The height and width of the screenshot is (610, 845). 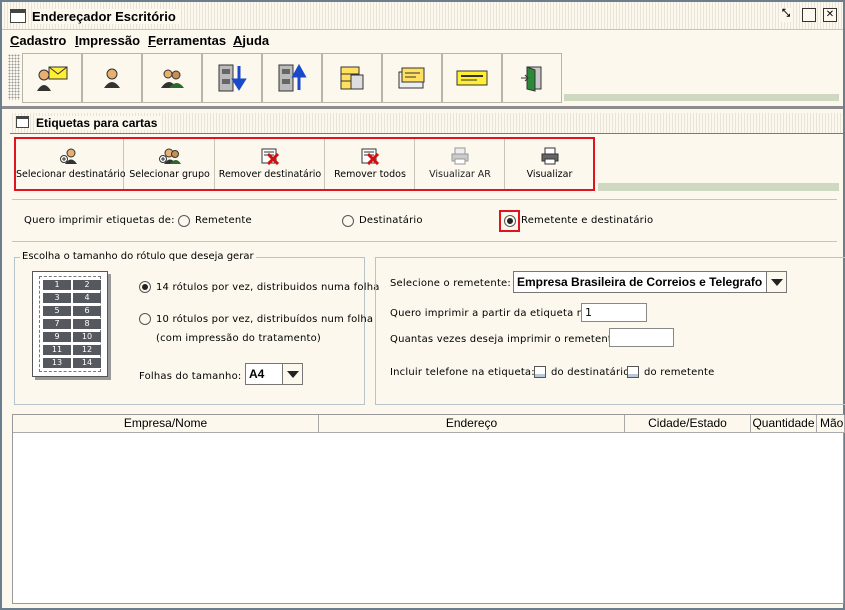 I want to click on remove-all-label: Remover todos, so click(x=370, y=174).